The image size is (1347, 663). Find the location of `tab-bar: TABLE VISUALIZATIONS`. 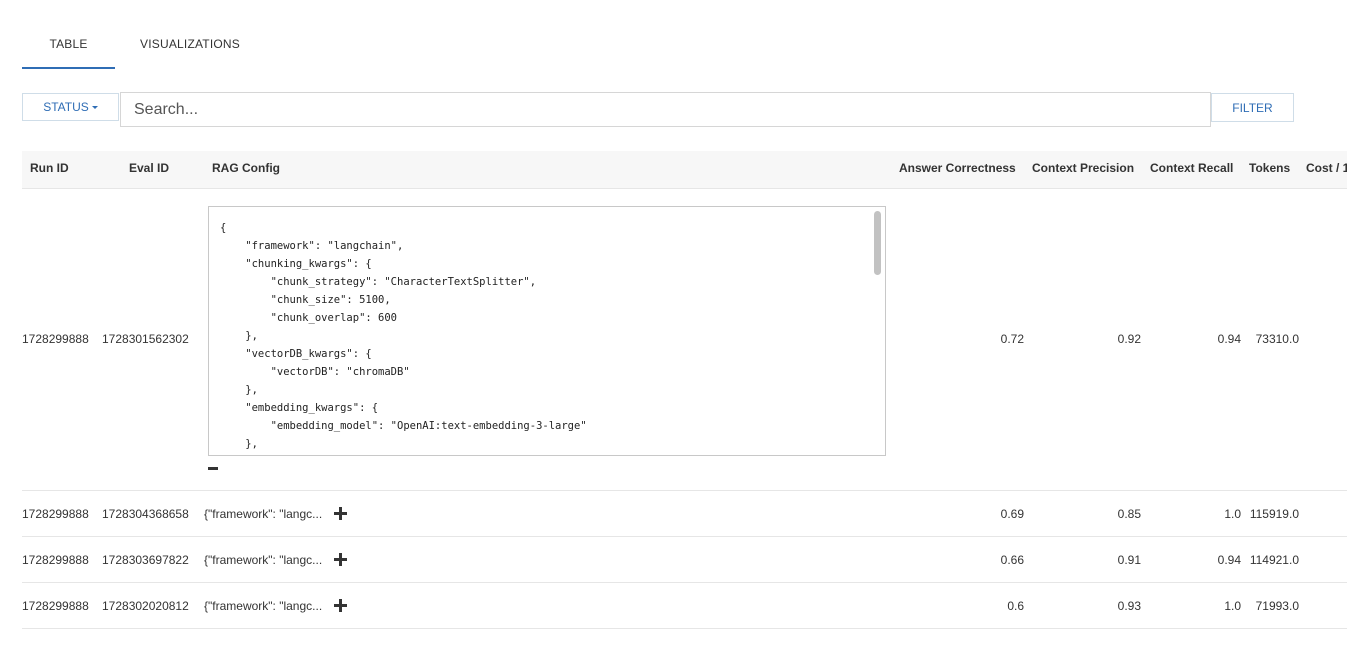

tab-bar: TABLE VISUALIZATIONS is located at coordinates (143, 46).